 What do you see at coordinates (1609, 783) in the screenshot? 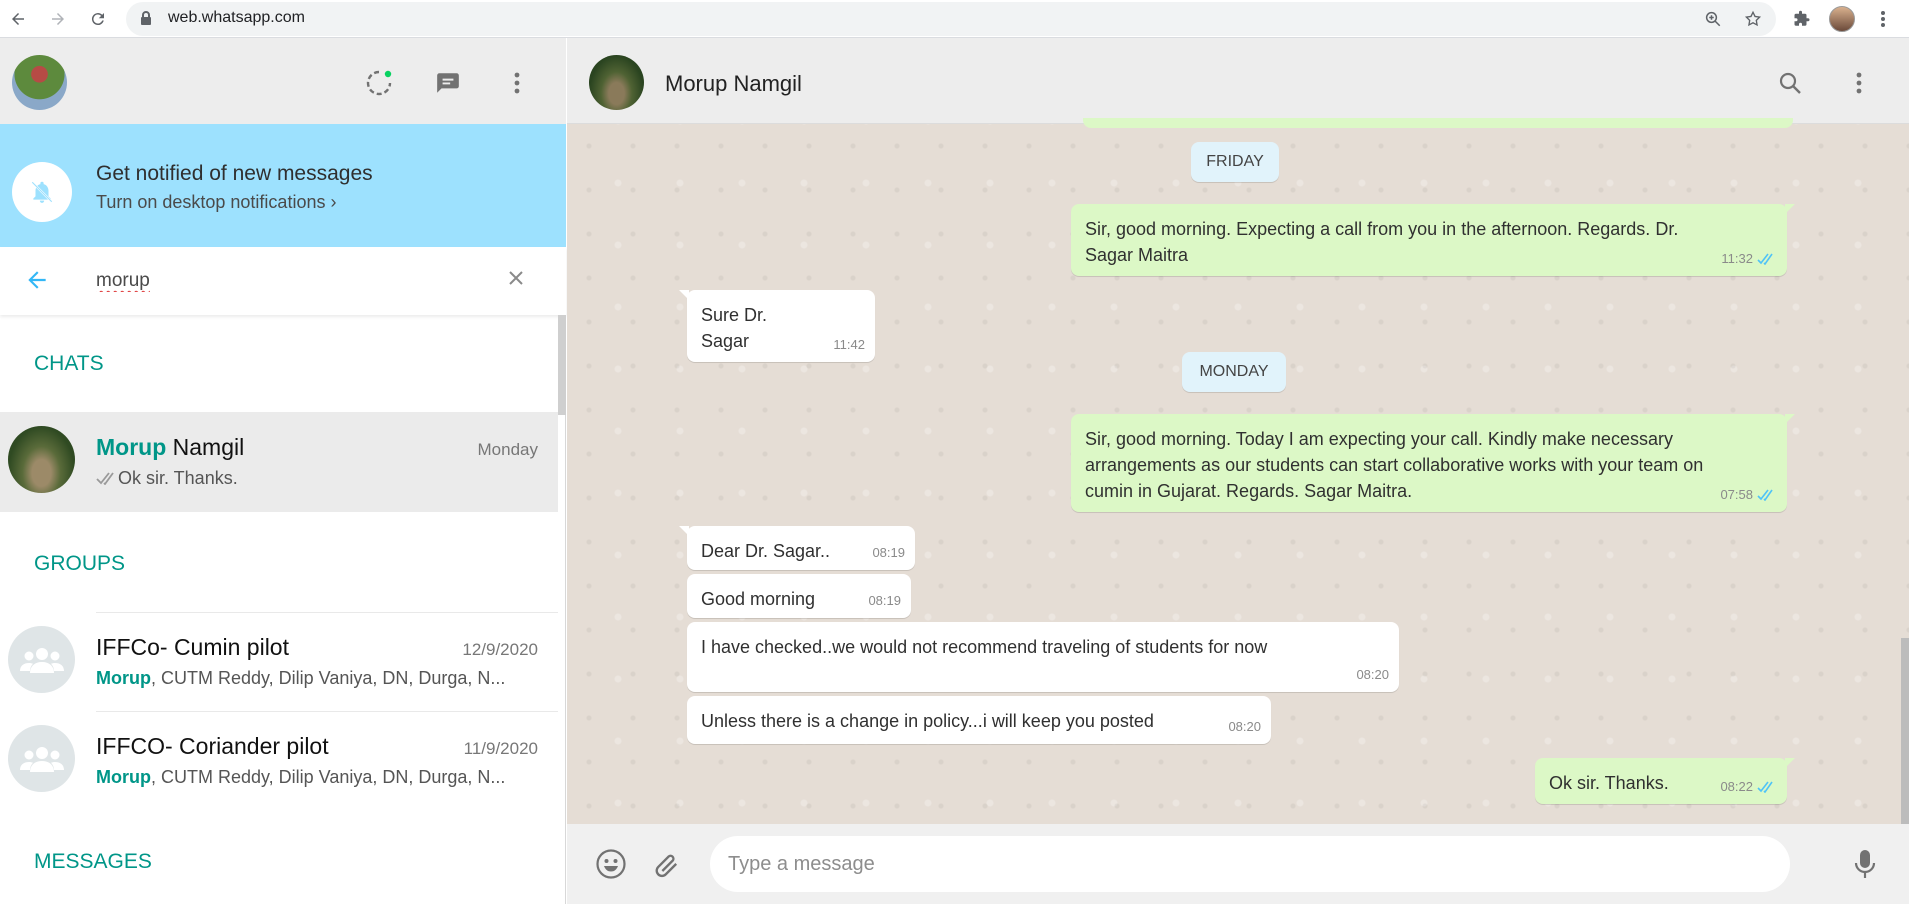
I see `message-text: Ok sir. Thanks.` at bounding box center [1609, 783].